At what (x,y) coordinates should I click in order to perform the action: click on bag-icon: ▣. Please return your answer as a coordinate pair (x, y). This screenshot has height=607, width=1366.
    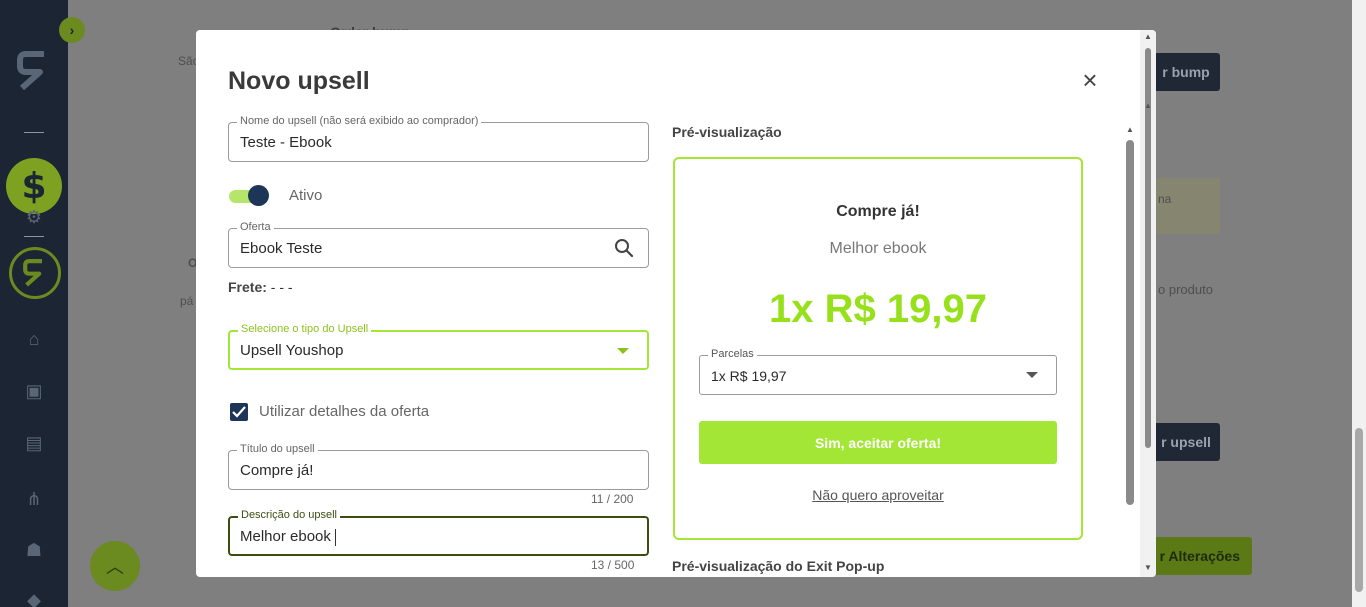
    Looking at the image, I should click on (34, 391).